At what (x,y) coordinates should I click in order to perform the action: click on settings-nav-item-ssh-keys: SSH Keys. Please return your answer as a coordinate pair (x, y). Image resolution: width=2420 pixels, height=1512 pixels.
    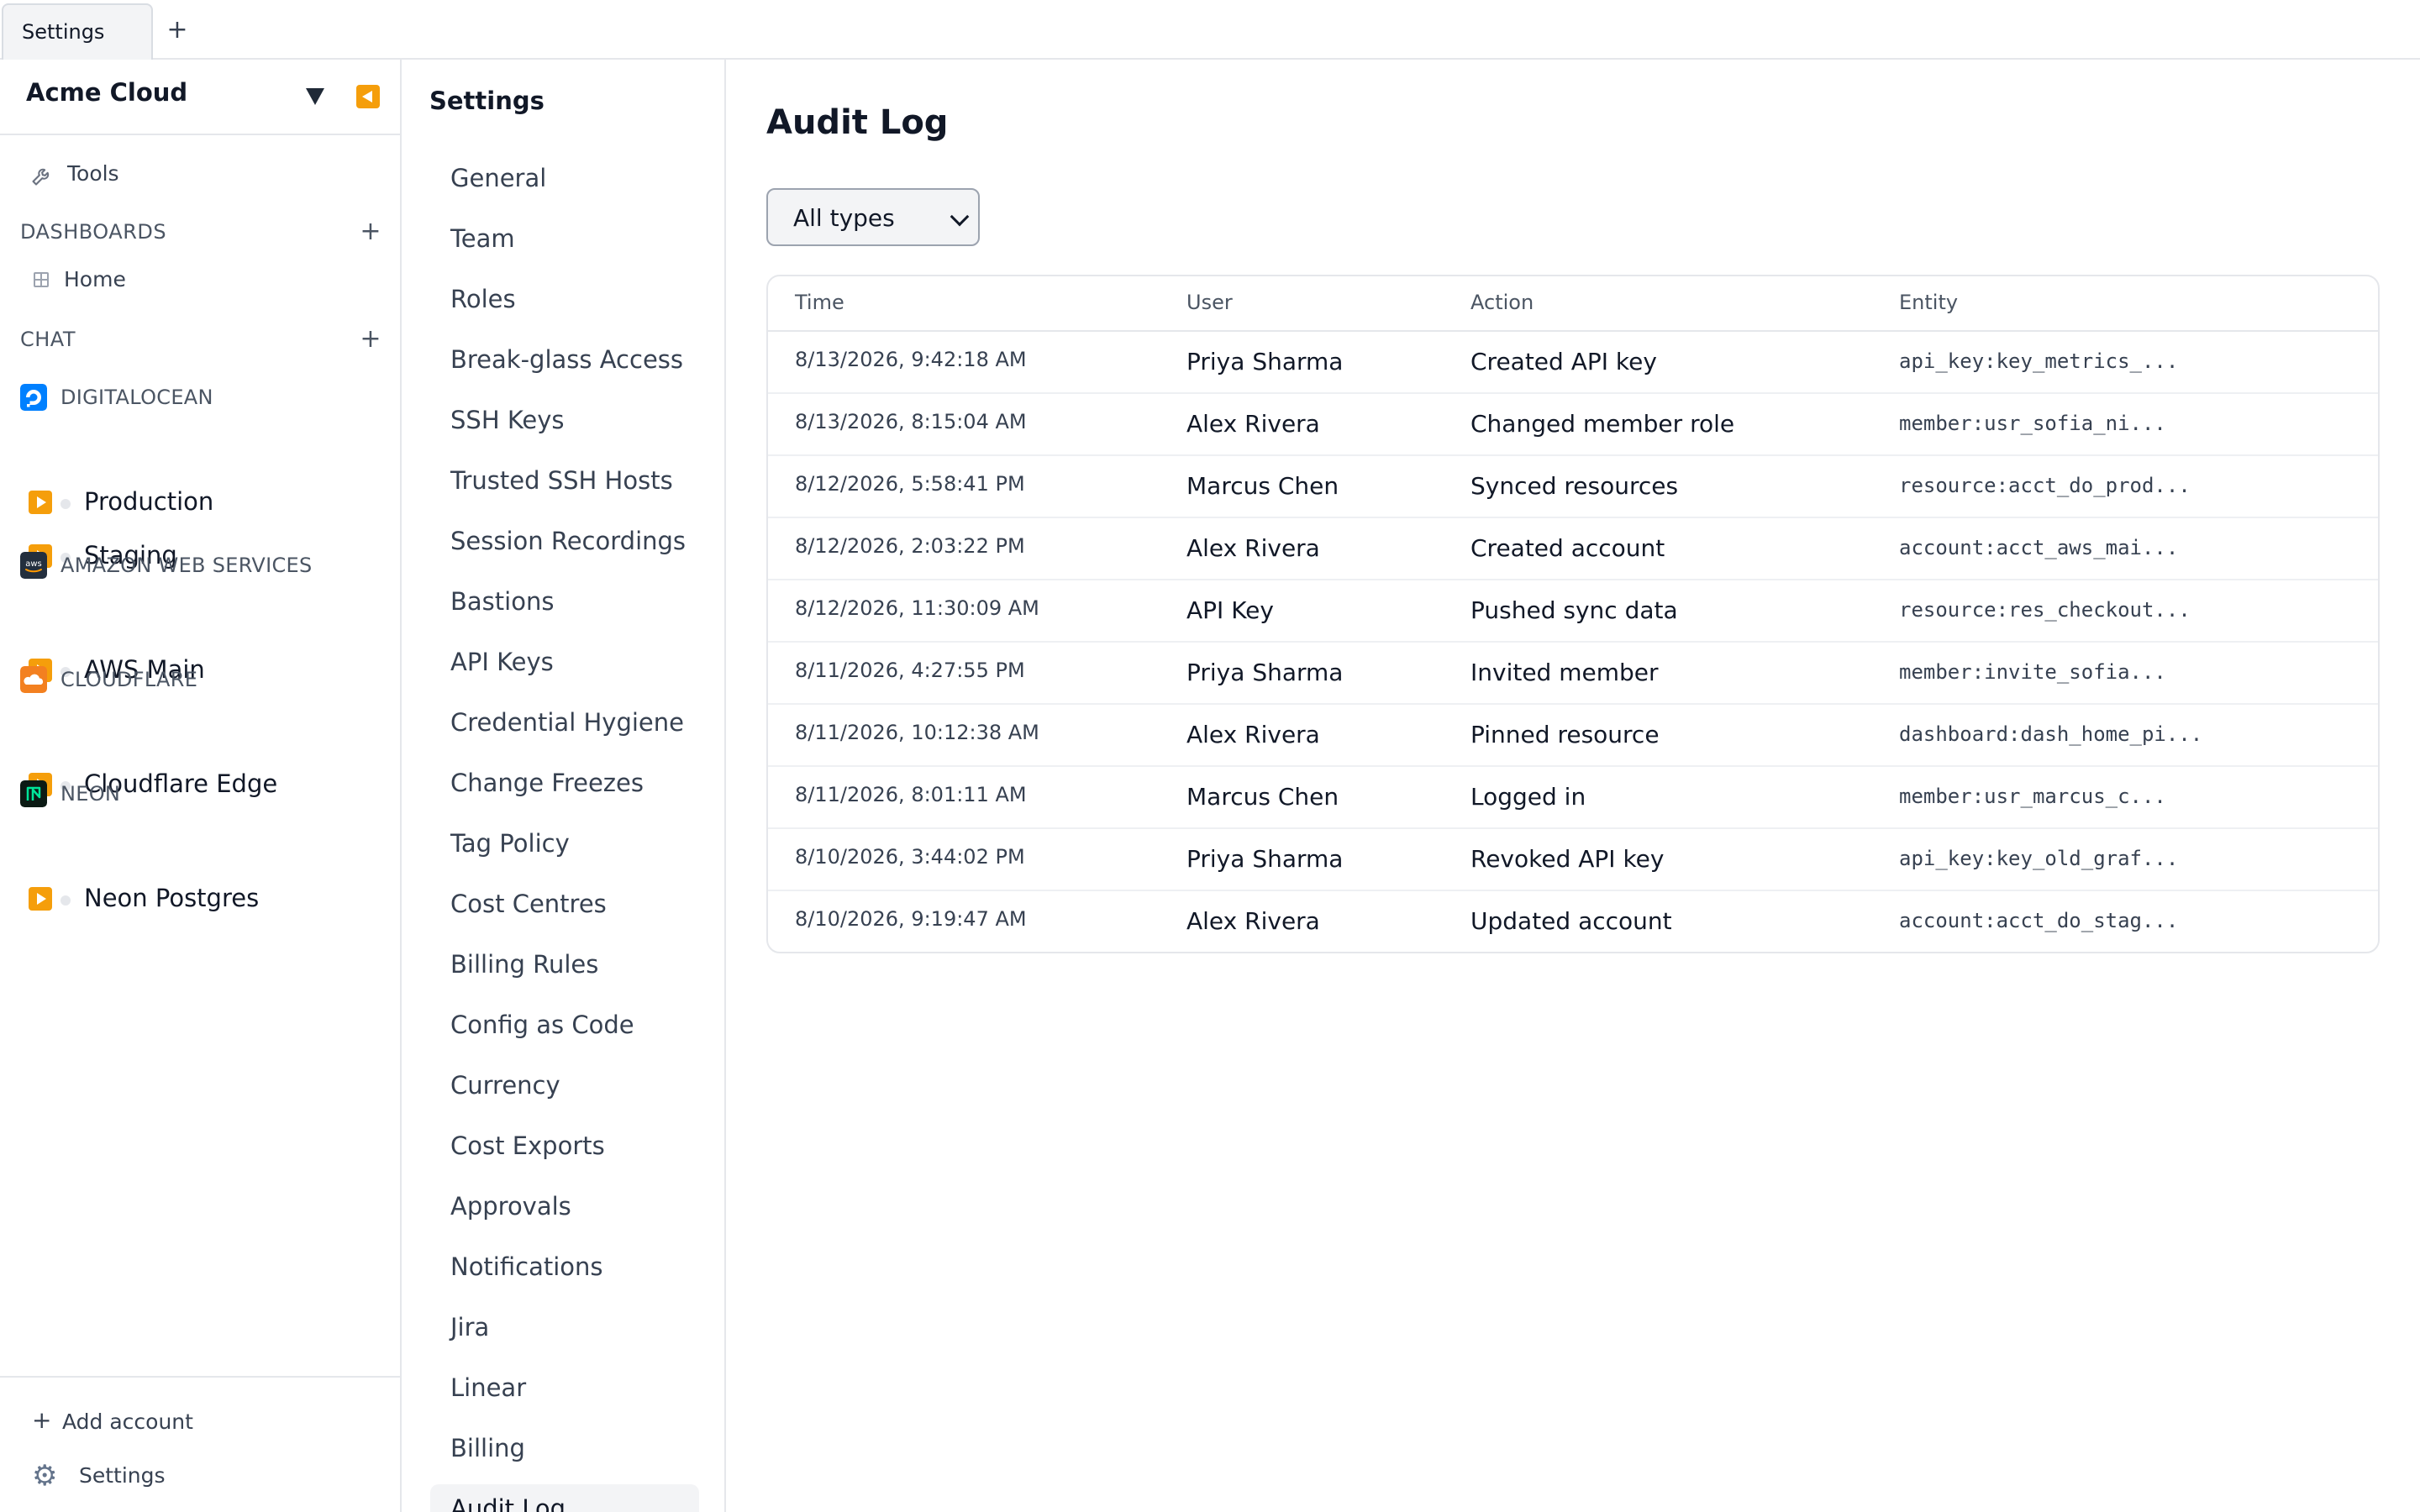
    Looking at the image, I should click on (564, 426).